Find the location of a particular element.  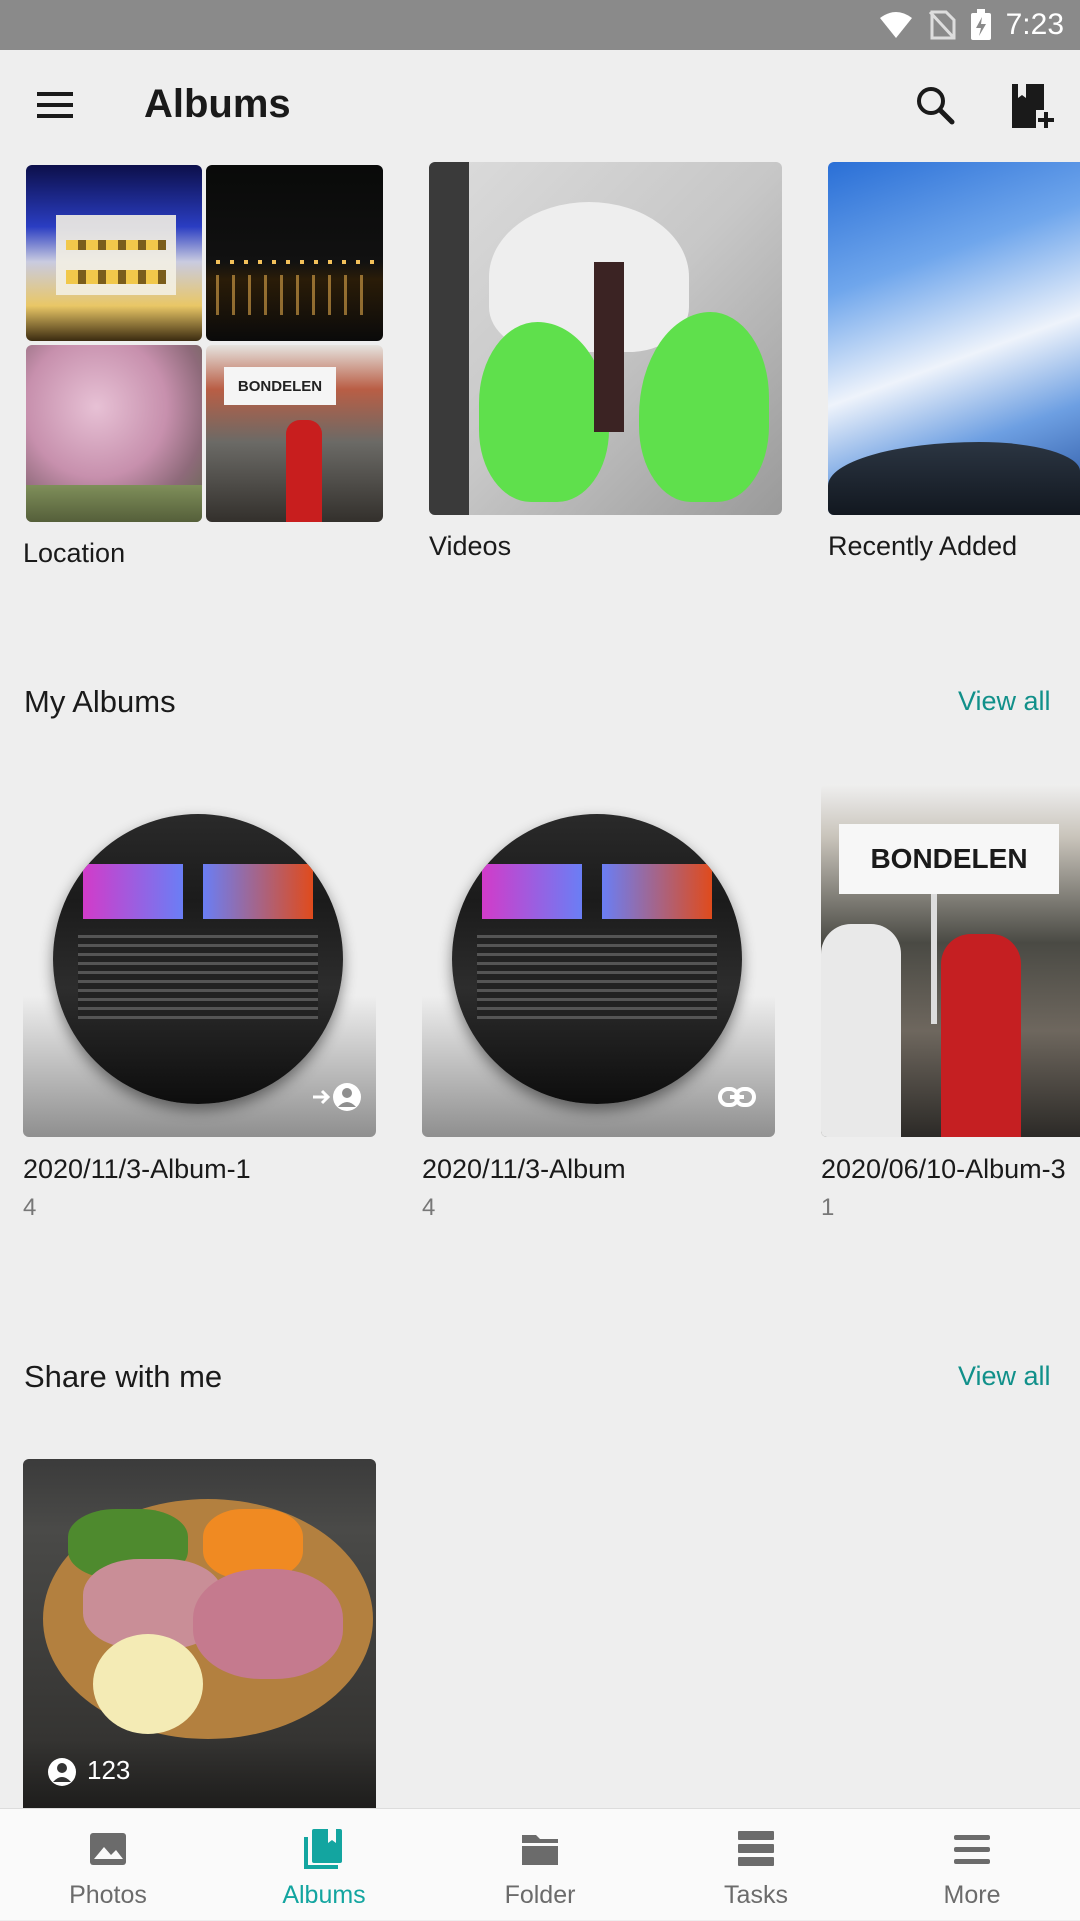

nav-item-albums: Albums is located at coordinates (324, 1865).